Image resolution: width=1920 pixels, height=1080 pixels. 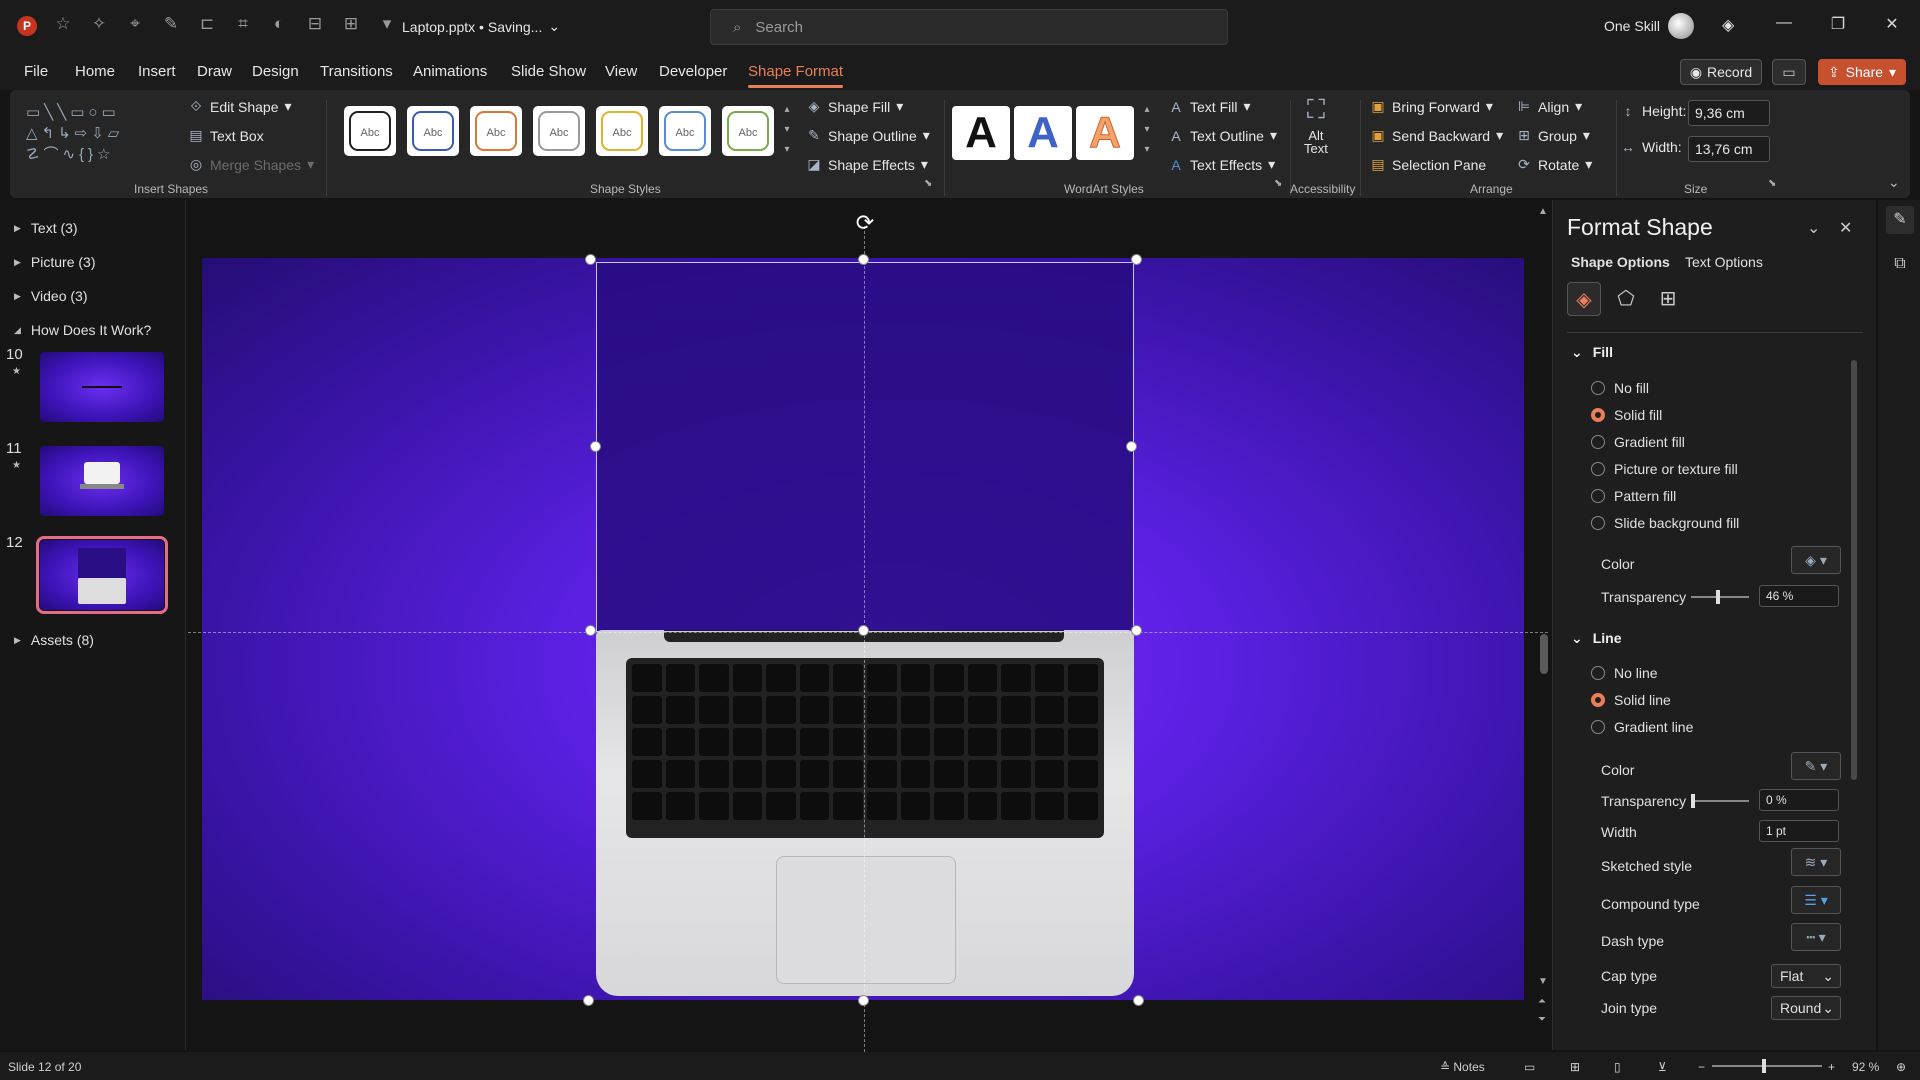 What do you see at coordinates (868, 135) in the screenshot?
I see `shape-outline-button: ✎ Shape Outline ▾` at bounding box center [868, 135].